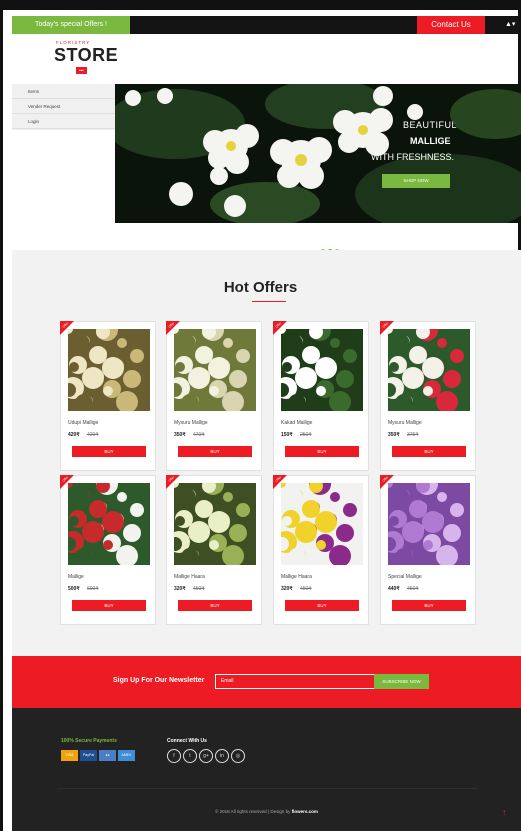 This screenshot has width=521, height=831. Describe the element at coordinates (93, 435) in the screenshot. I see `product-old-price: 420₹` at that location.